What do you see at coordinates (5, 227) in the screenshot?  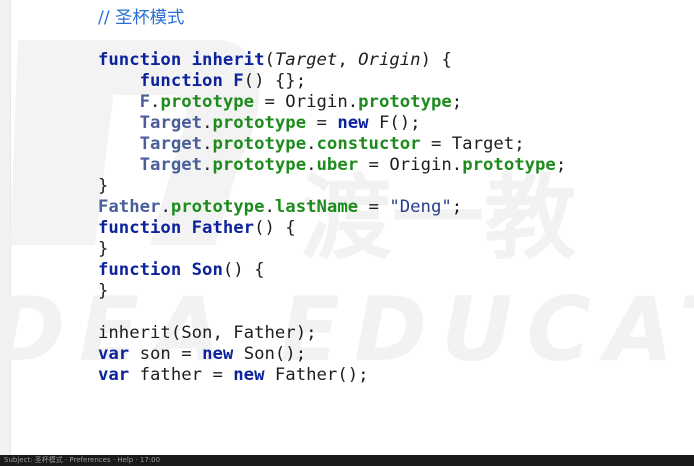 I see `editor-gutter` at bounding box center [5, 227].